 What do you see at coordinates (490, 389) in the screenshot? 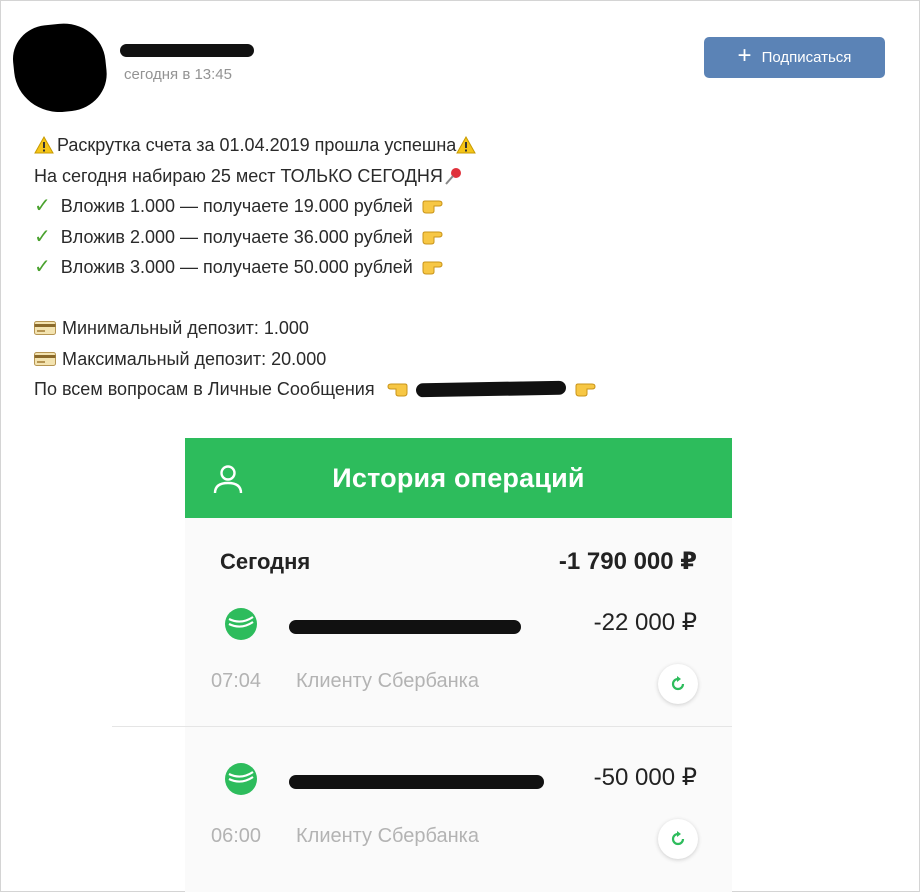
I see `contact-link-redacted` at bounding box center [490, 389].